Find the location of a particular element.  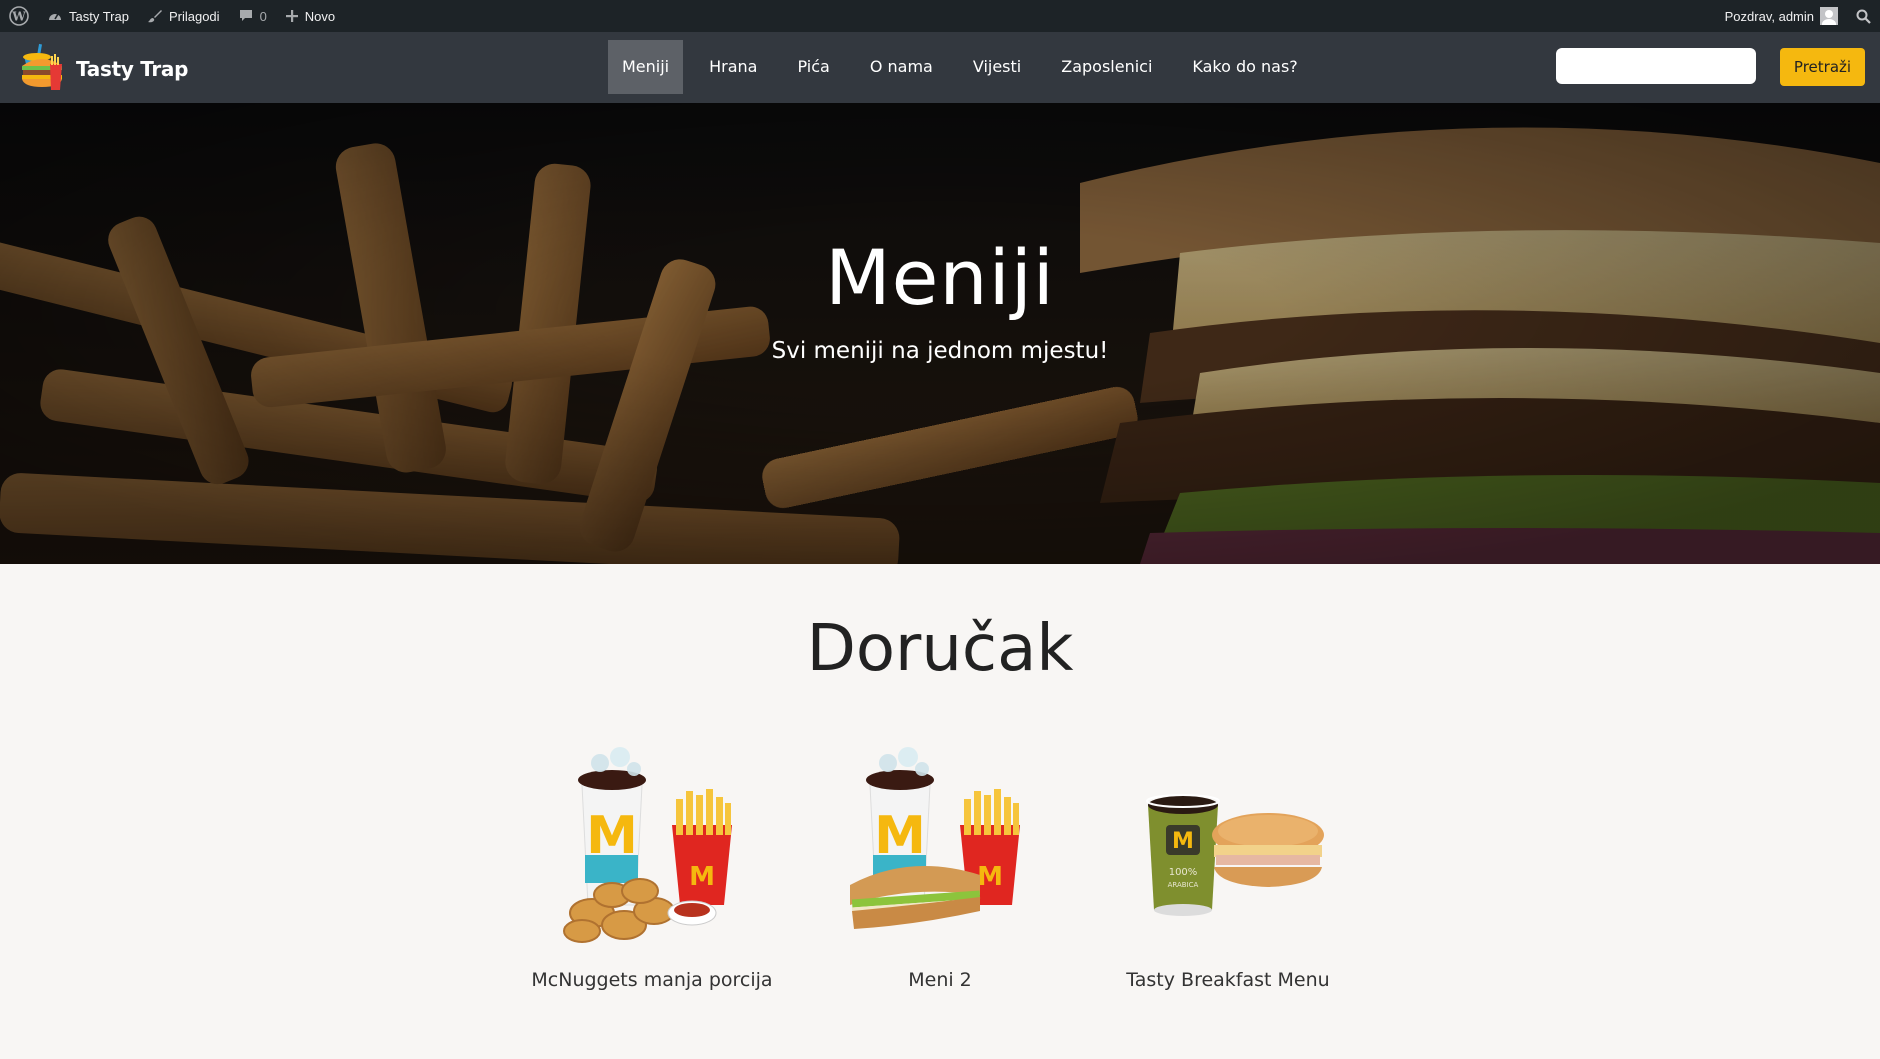

comments-count: 0 is located at coordinates (263, 16).